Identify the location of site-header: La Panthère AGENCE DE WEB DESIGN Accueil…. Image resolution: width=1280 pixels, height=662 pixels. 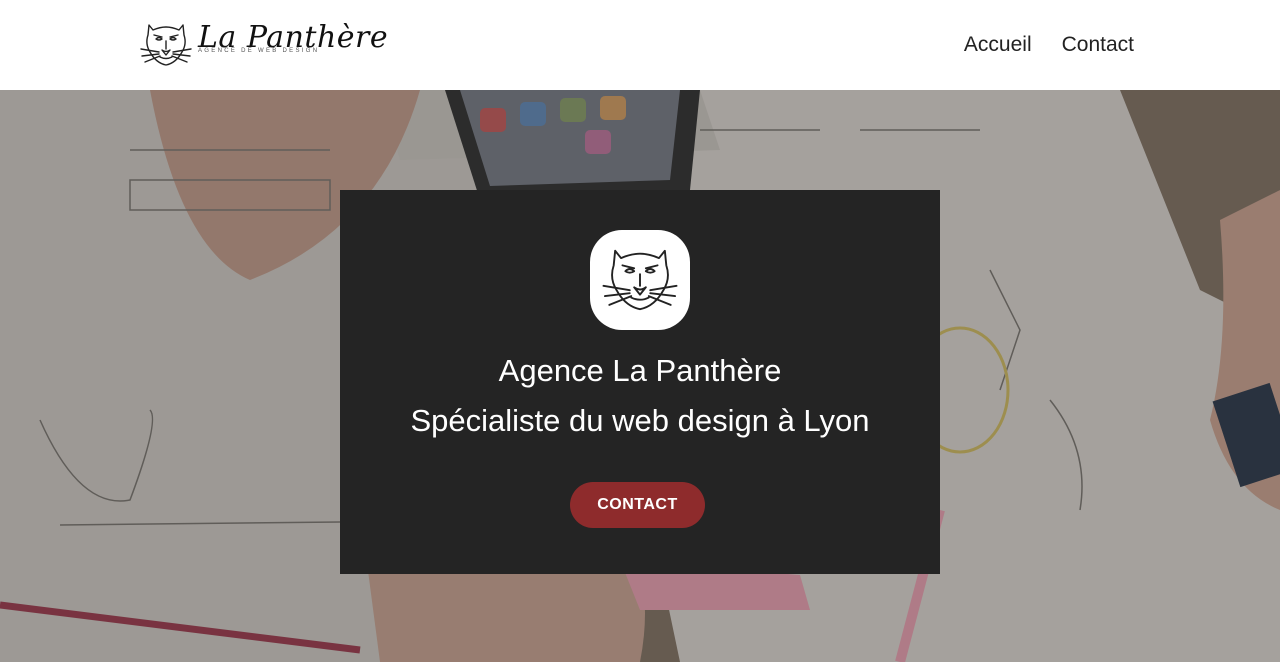
(640, 45).